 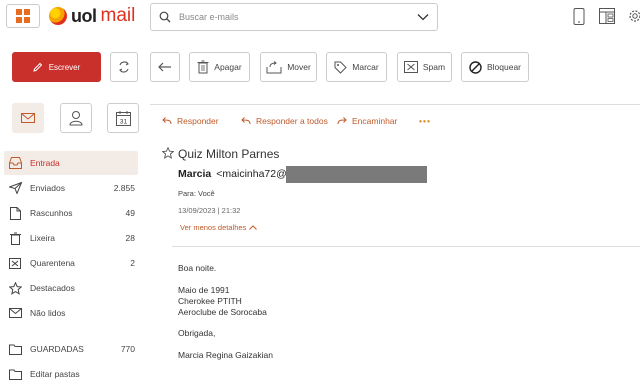 I want to click on message-sender: Marcia <maicinha72@, so click(x=232, y=174).